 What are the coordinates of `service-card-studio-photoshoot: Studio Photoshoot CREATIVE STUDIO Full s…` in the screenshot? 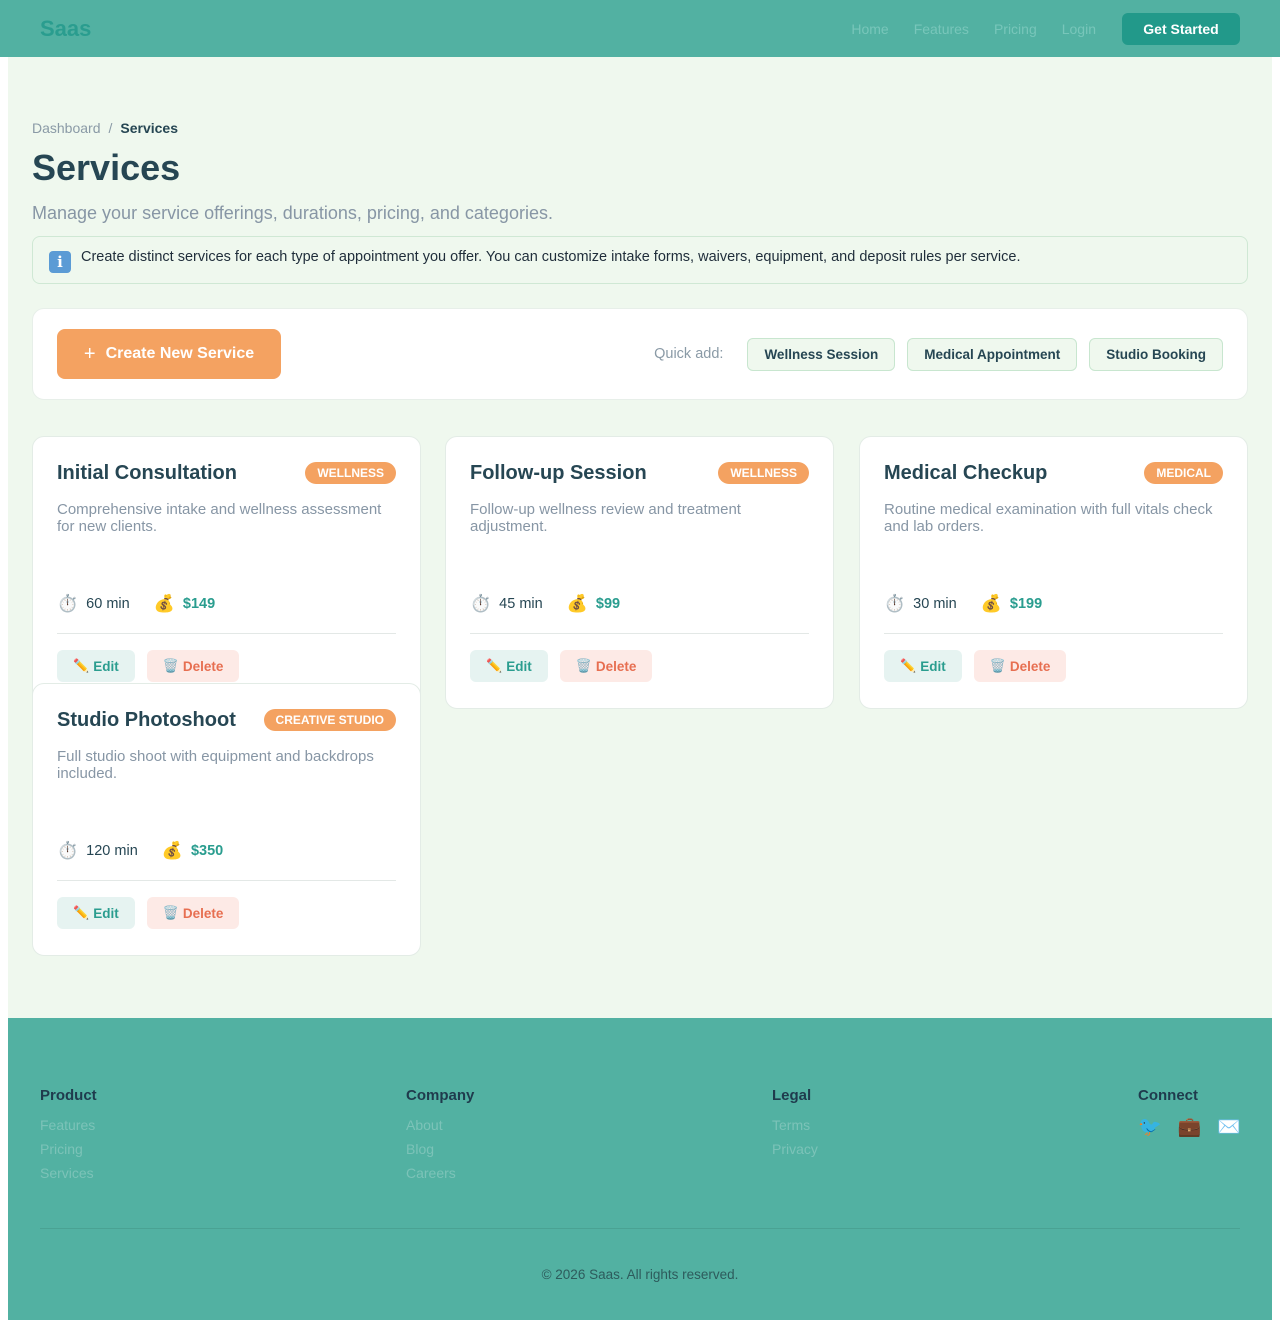 It's located at (226, 819).